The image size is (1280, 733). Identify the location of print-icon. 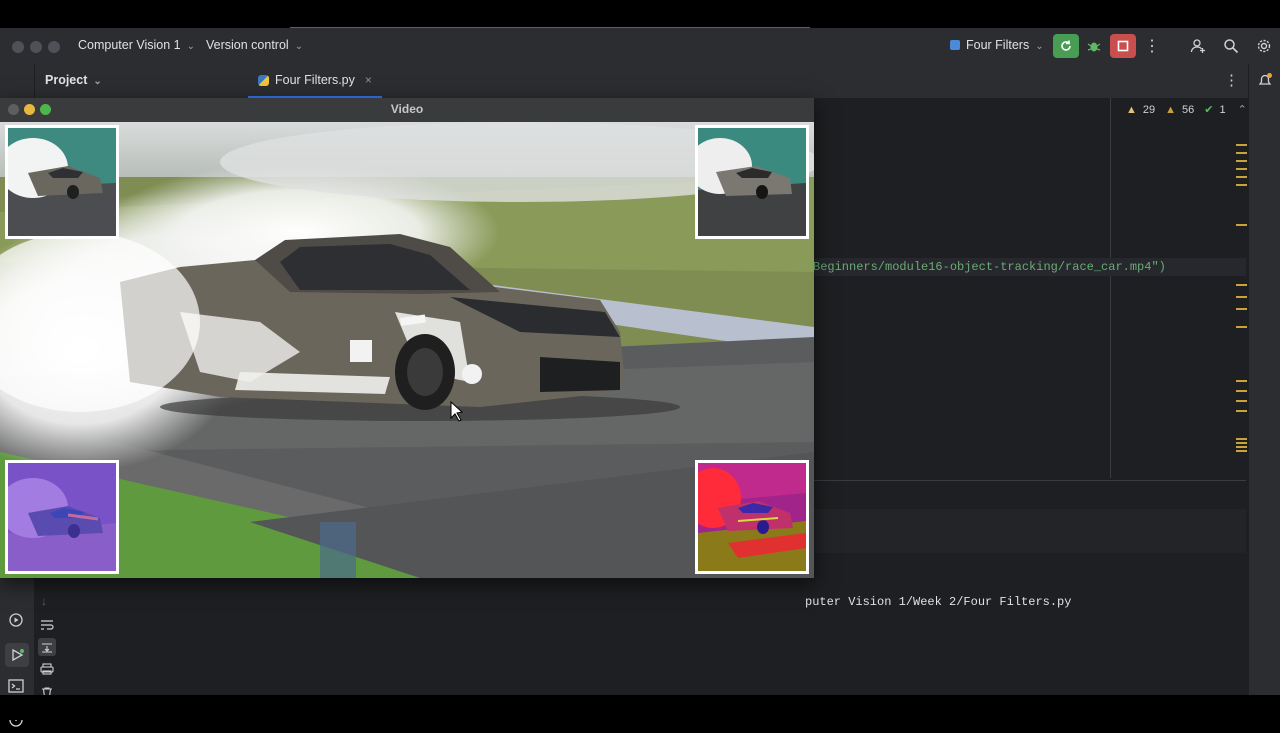
(47, 671).